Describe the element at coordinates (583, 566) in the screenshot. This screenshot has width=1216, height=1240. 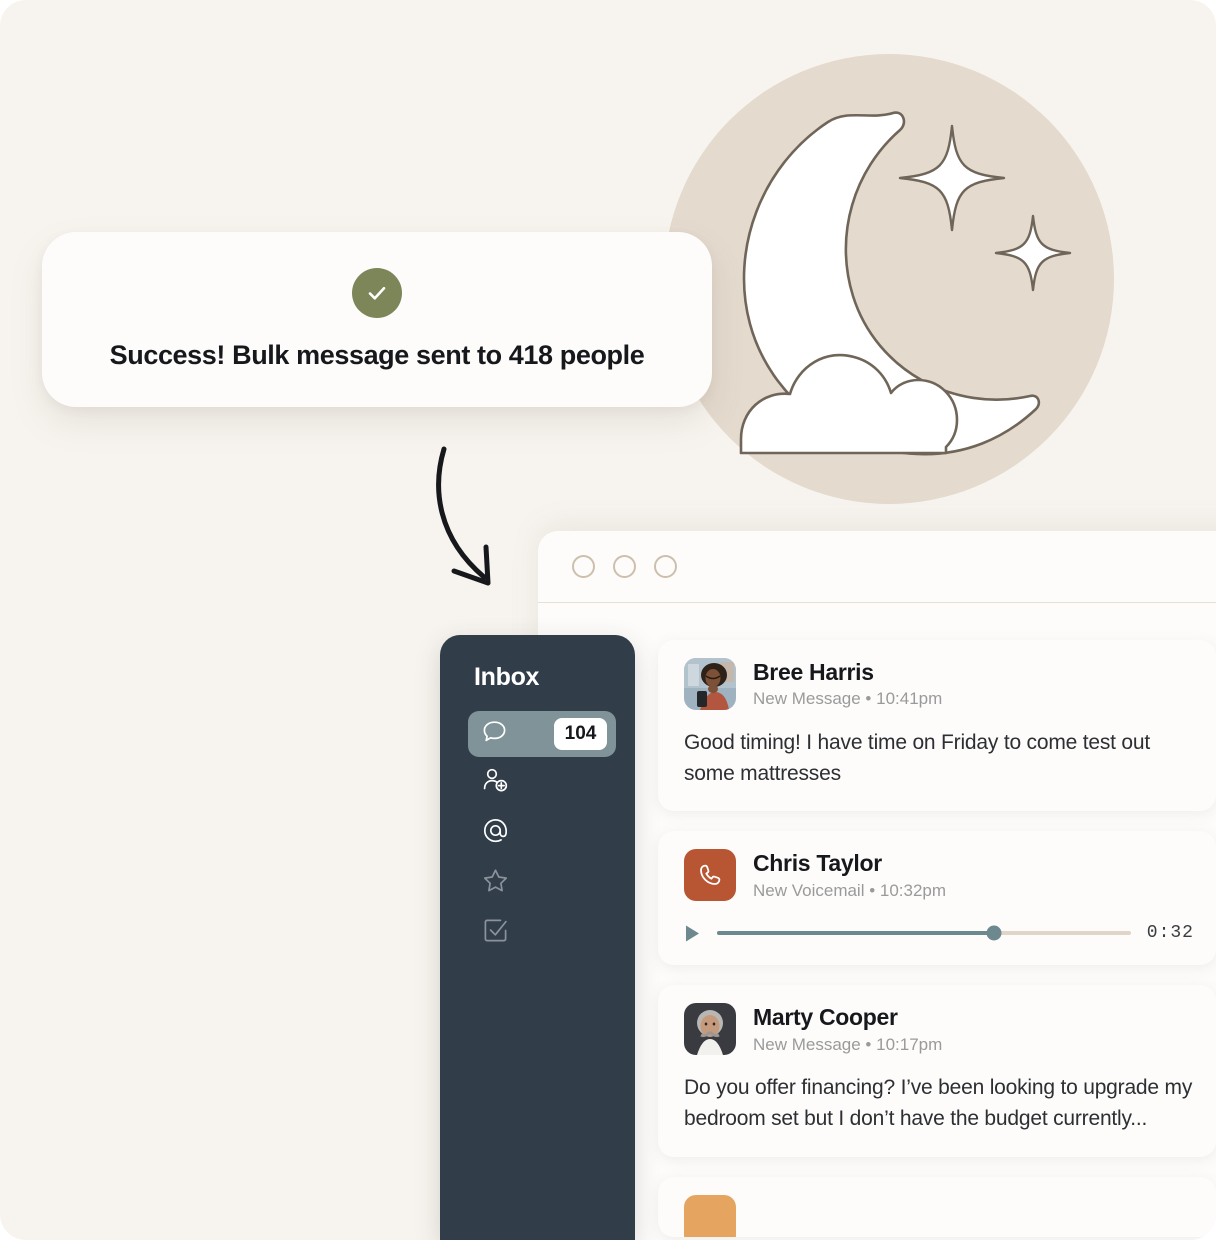
I see `window-dot-close` at that location.